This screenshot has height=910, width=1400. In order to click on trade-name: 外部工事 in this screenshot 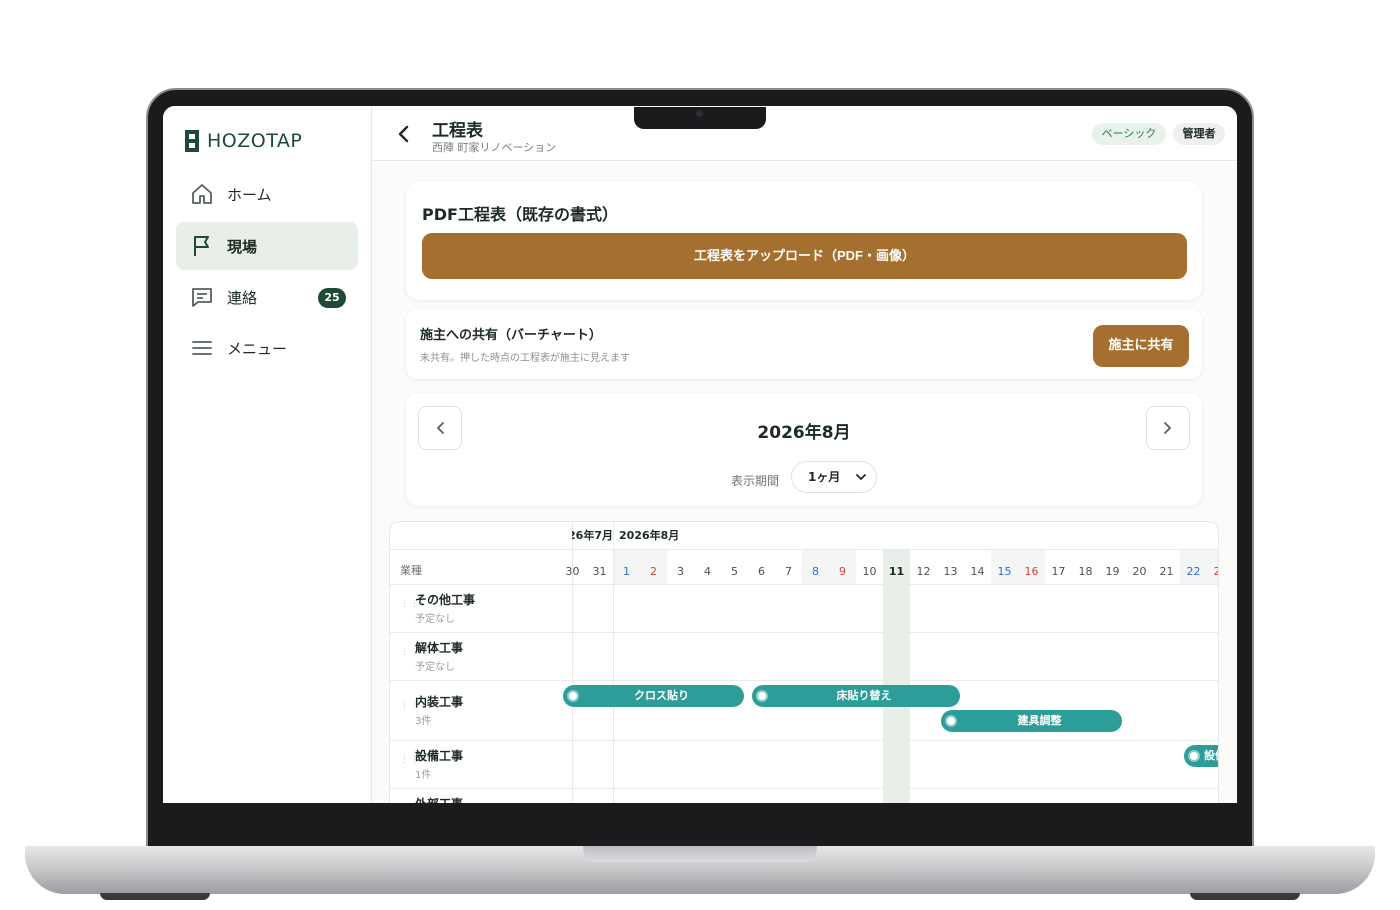, I will do `click(439, 799)`.